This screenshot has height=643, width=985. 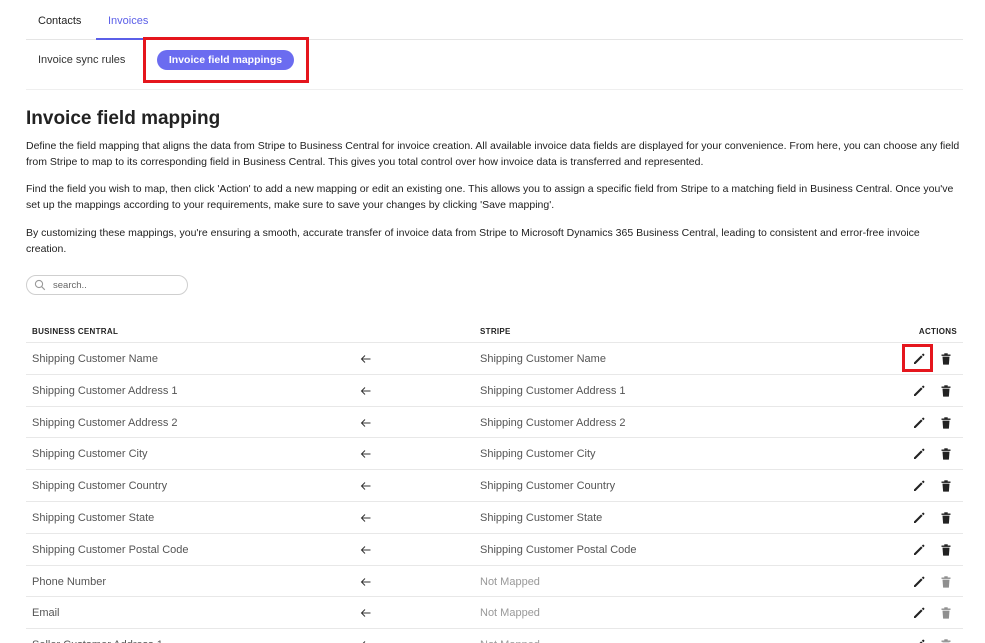 What do you see at coordinates (553, 390) in the screenshot?
I see `stripe-field: Shipping Customer Address 1` at bounding box center [553, 390].